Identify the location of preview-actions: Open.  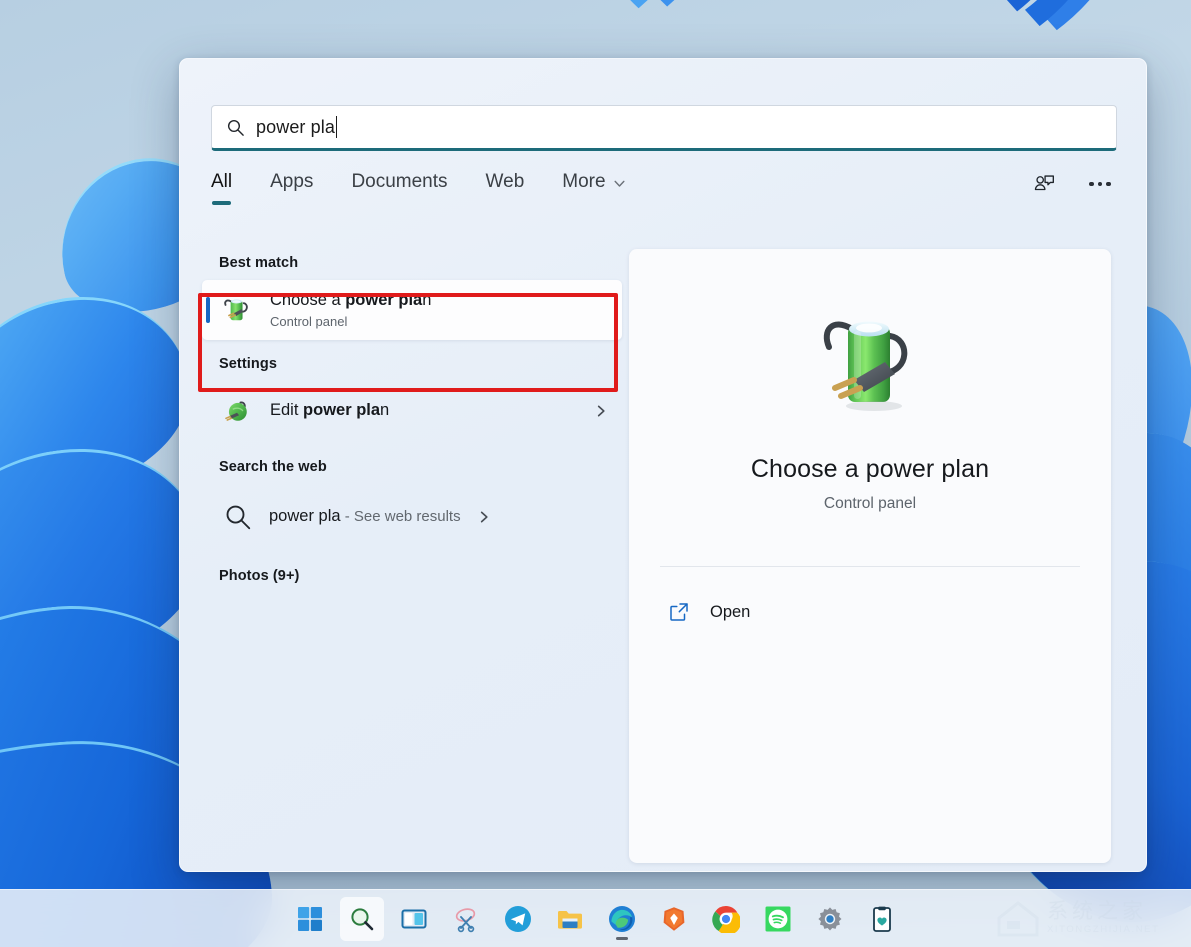
(870, 612).